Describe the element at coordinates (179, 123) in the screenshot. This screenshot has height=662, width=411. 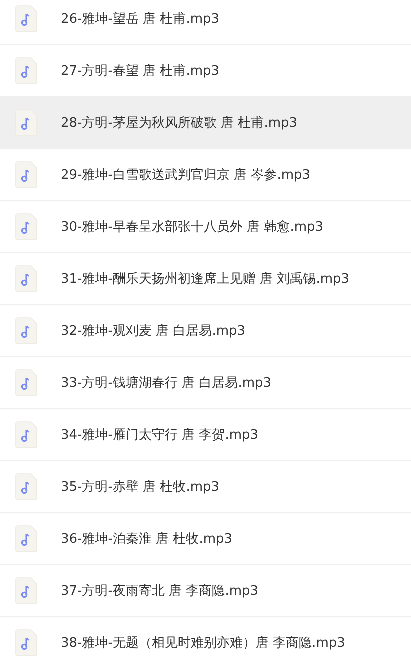
I see `file-name: 28-方明-茅屋为秋风所破歌 唐 杜甫.mp3` at that location.